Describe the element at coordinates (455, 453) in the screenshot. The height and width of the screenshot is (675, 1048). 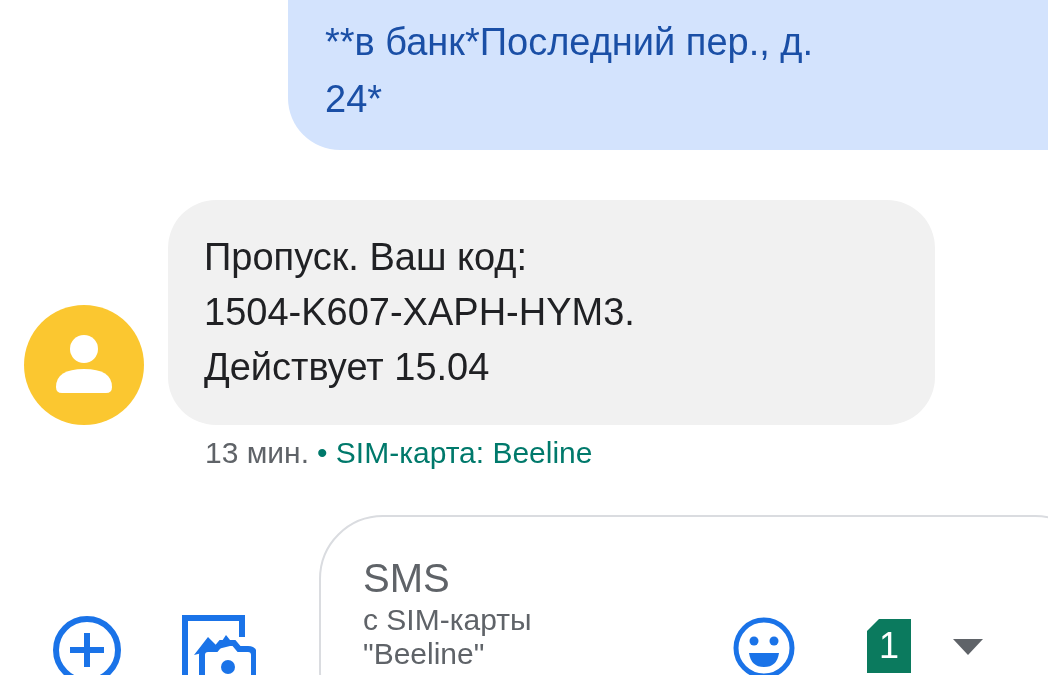
I see `sim-label: • SIM-карта: Beeline` at that location.